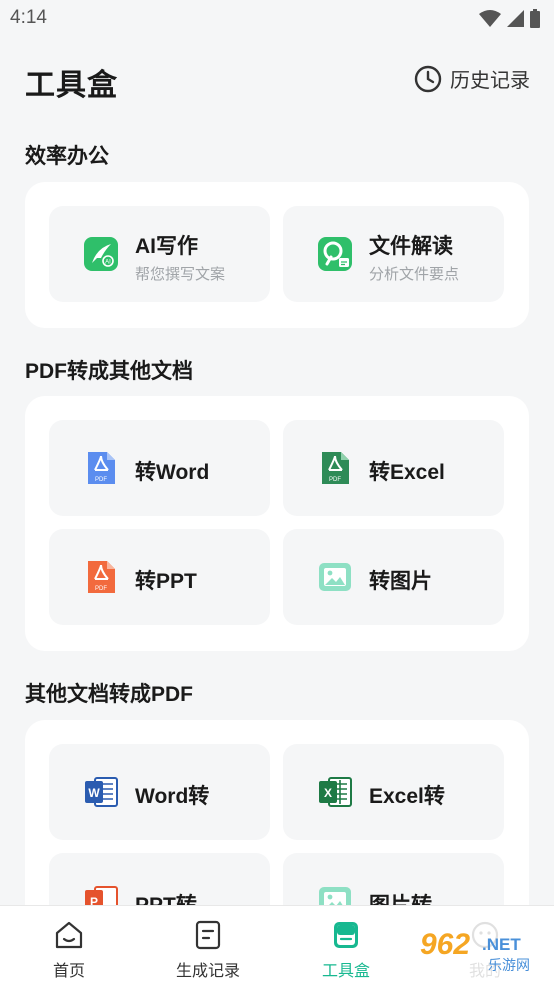  I want to click on history-button: 历史记录, so click(472, 78).